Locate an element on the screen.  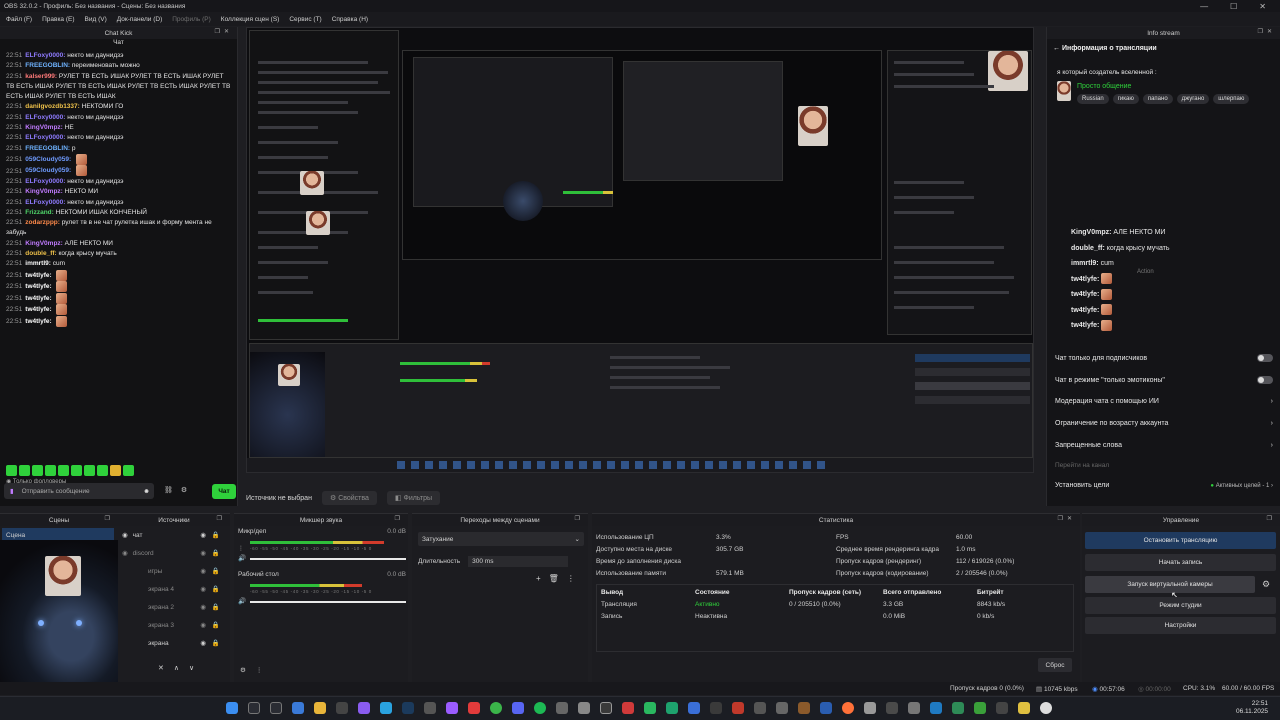
chat-username: kalser999: is located at coordinates (41, 76).